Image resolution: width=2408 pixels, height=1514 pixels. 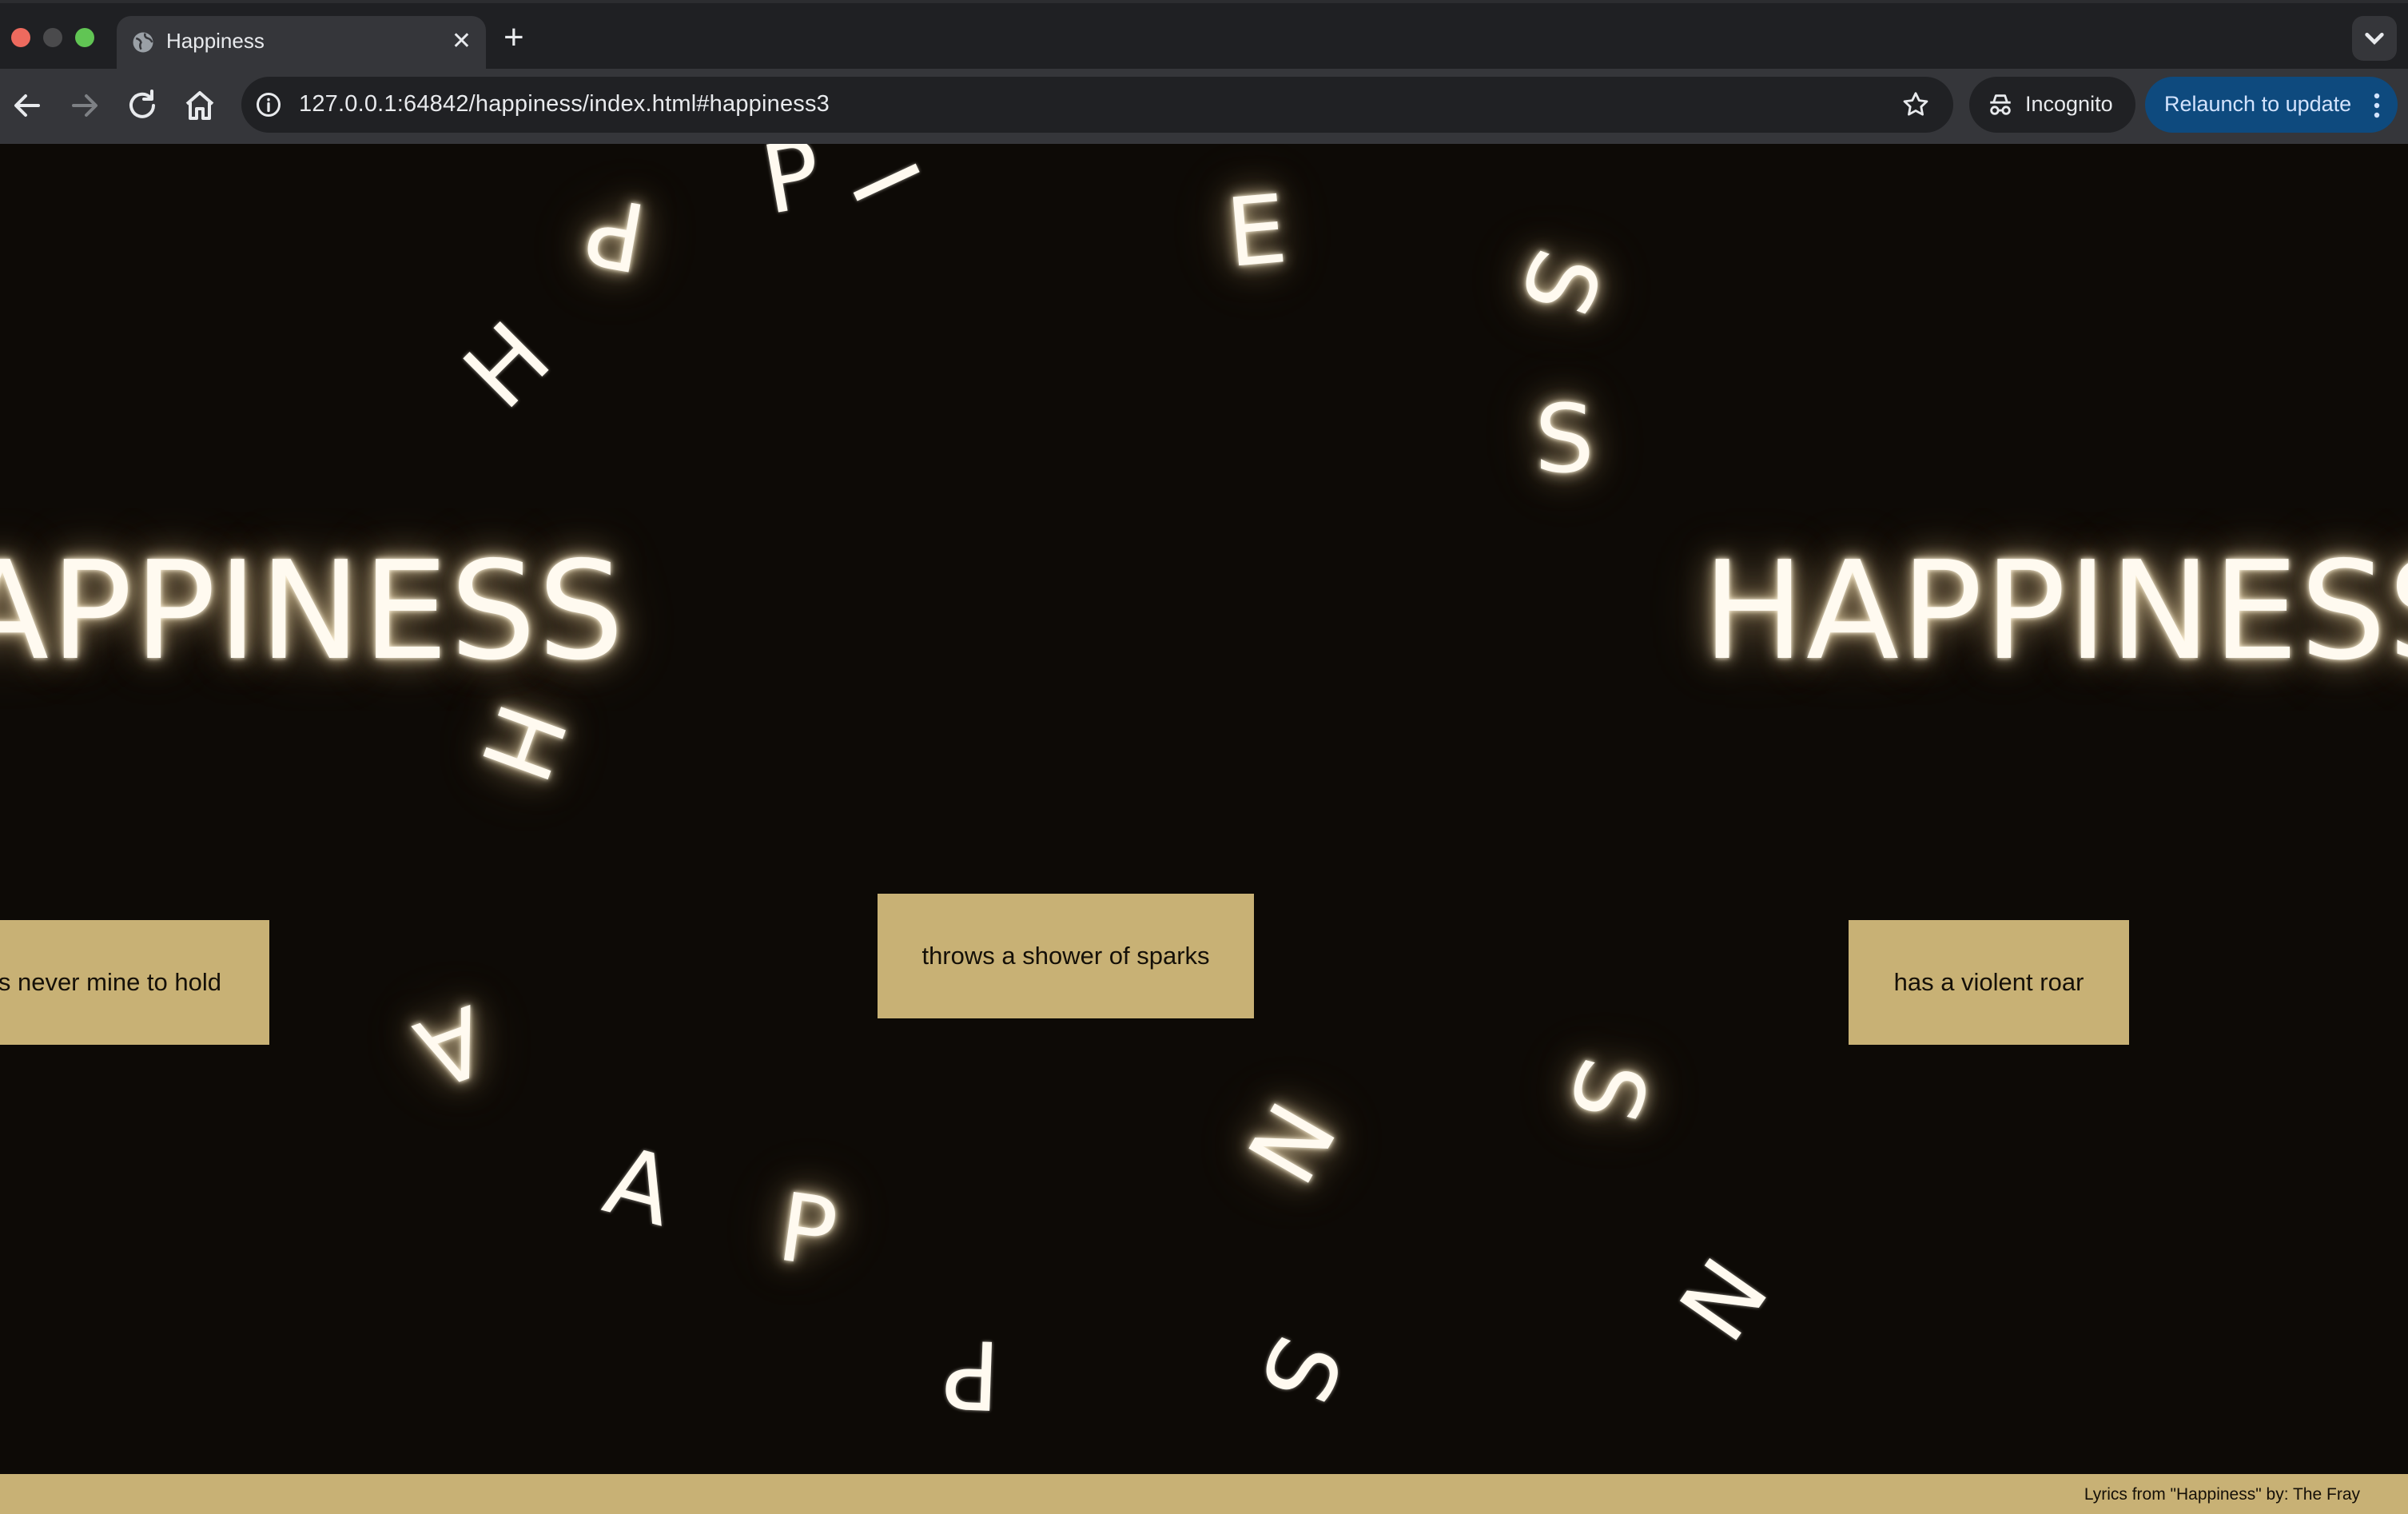 What do you see at coordinates (1989, 982) in the screenshot?
I see `lyric-card: has a violent roar` at bounding box center [1989, 982].